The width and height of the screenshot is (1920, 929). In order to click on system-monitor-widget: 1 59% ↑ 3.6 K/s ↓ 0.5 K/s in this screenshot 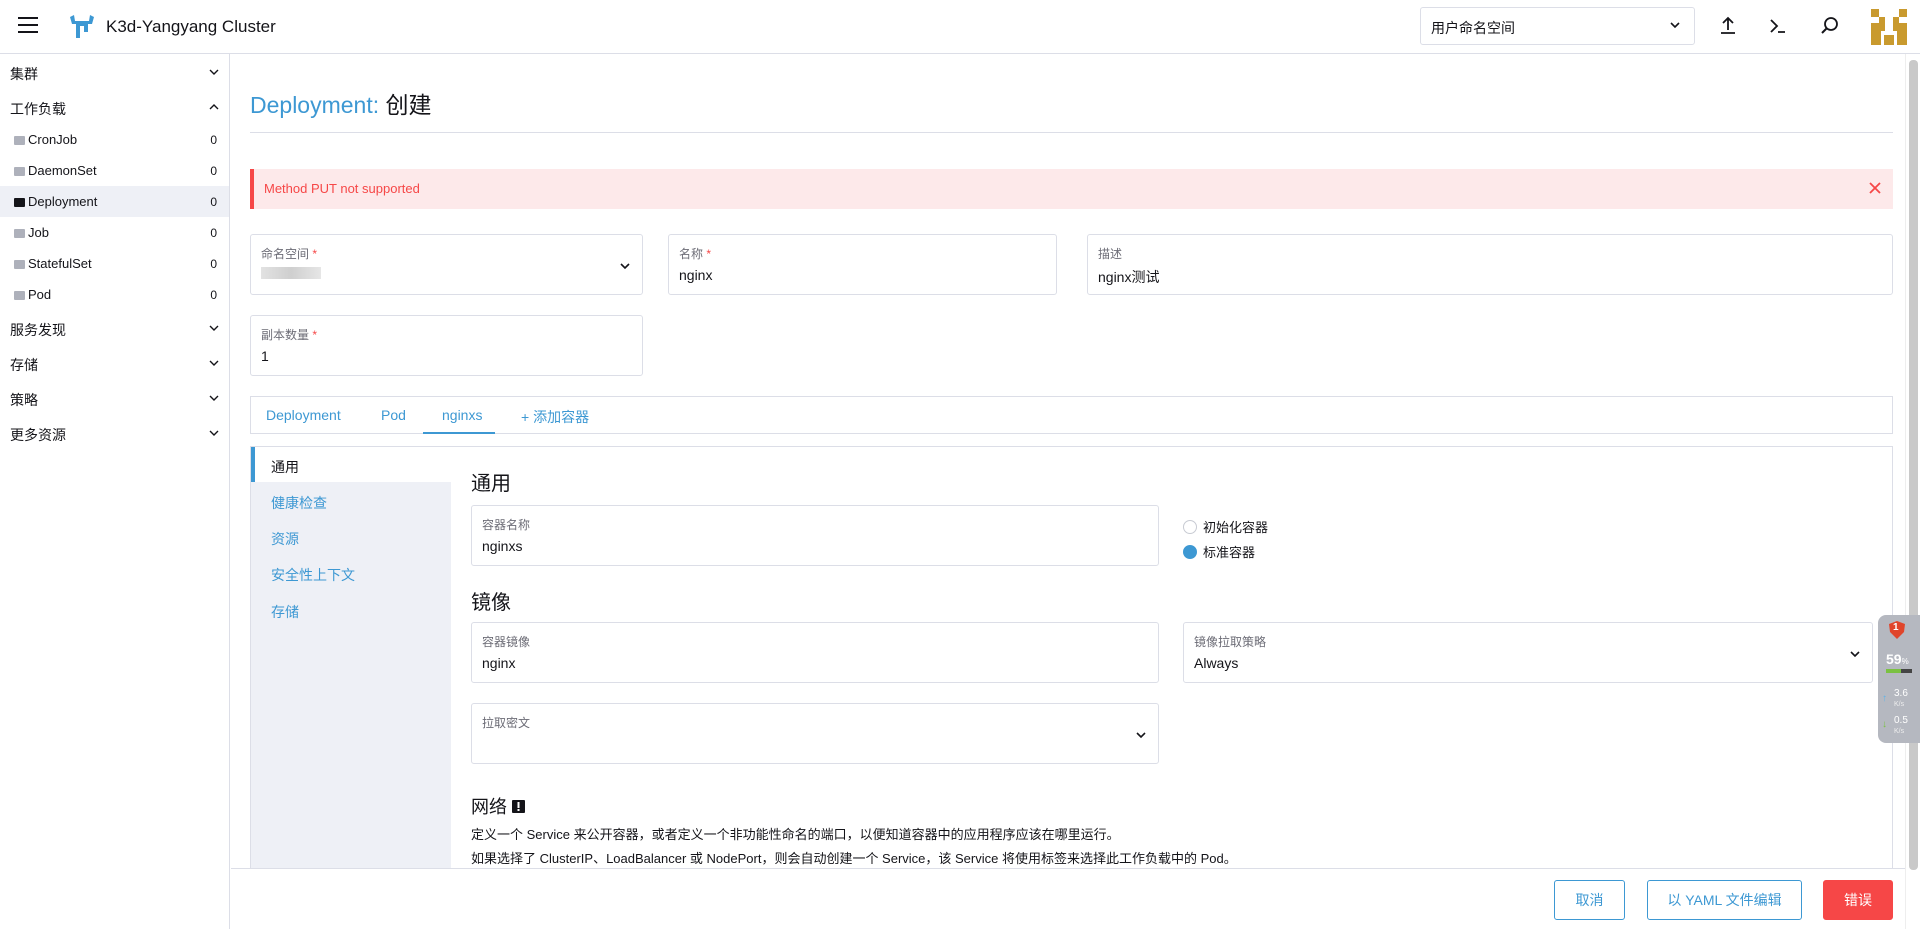, I will do `click(1899, 679)`.